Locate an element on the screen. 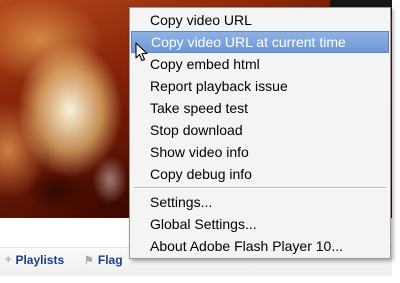 The width and height of the screenshot is (400, 283). menu-item-report-playback-issue: Report playback issue is located at coordinates (260, 86).